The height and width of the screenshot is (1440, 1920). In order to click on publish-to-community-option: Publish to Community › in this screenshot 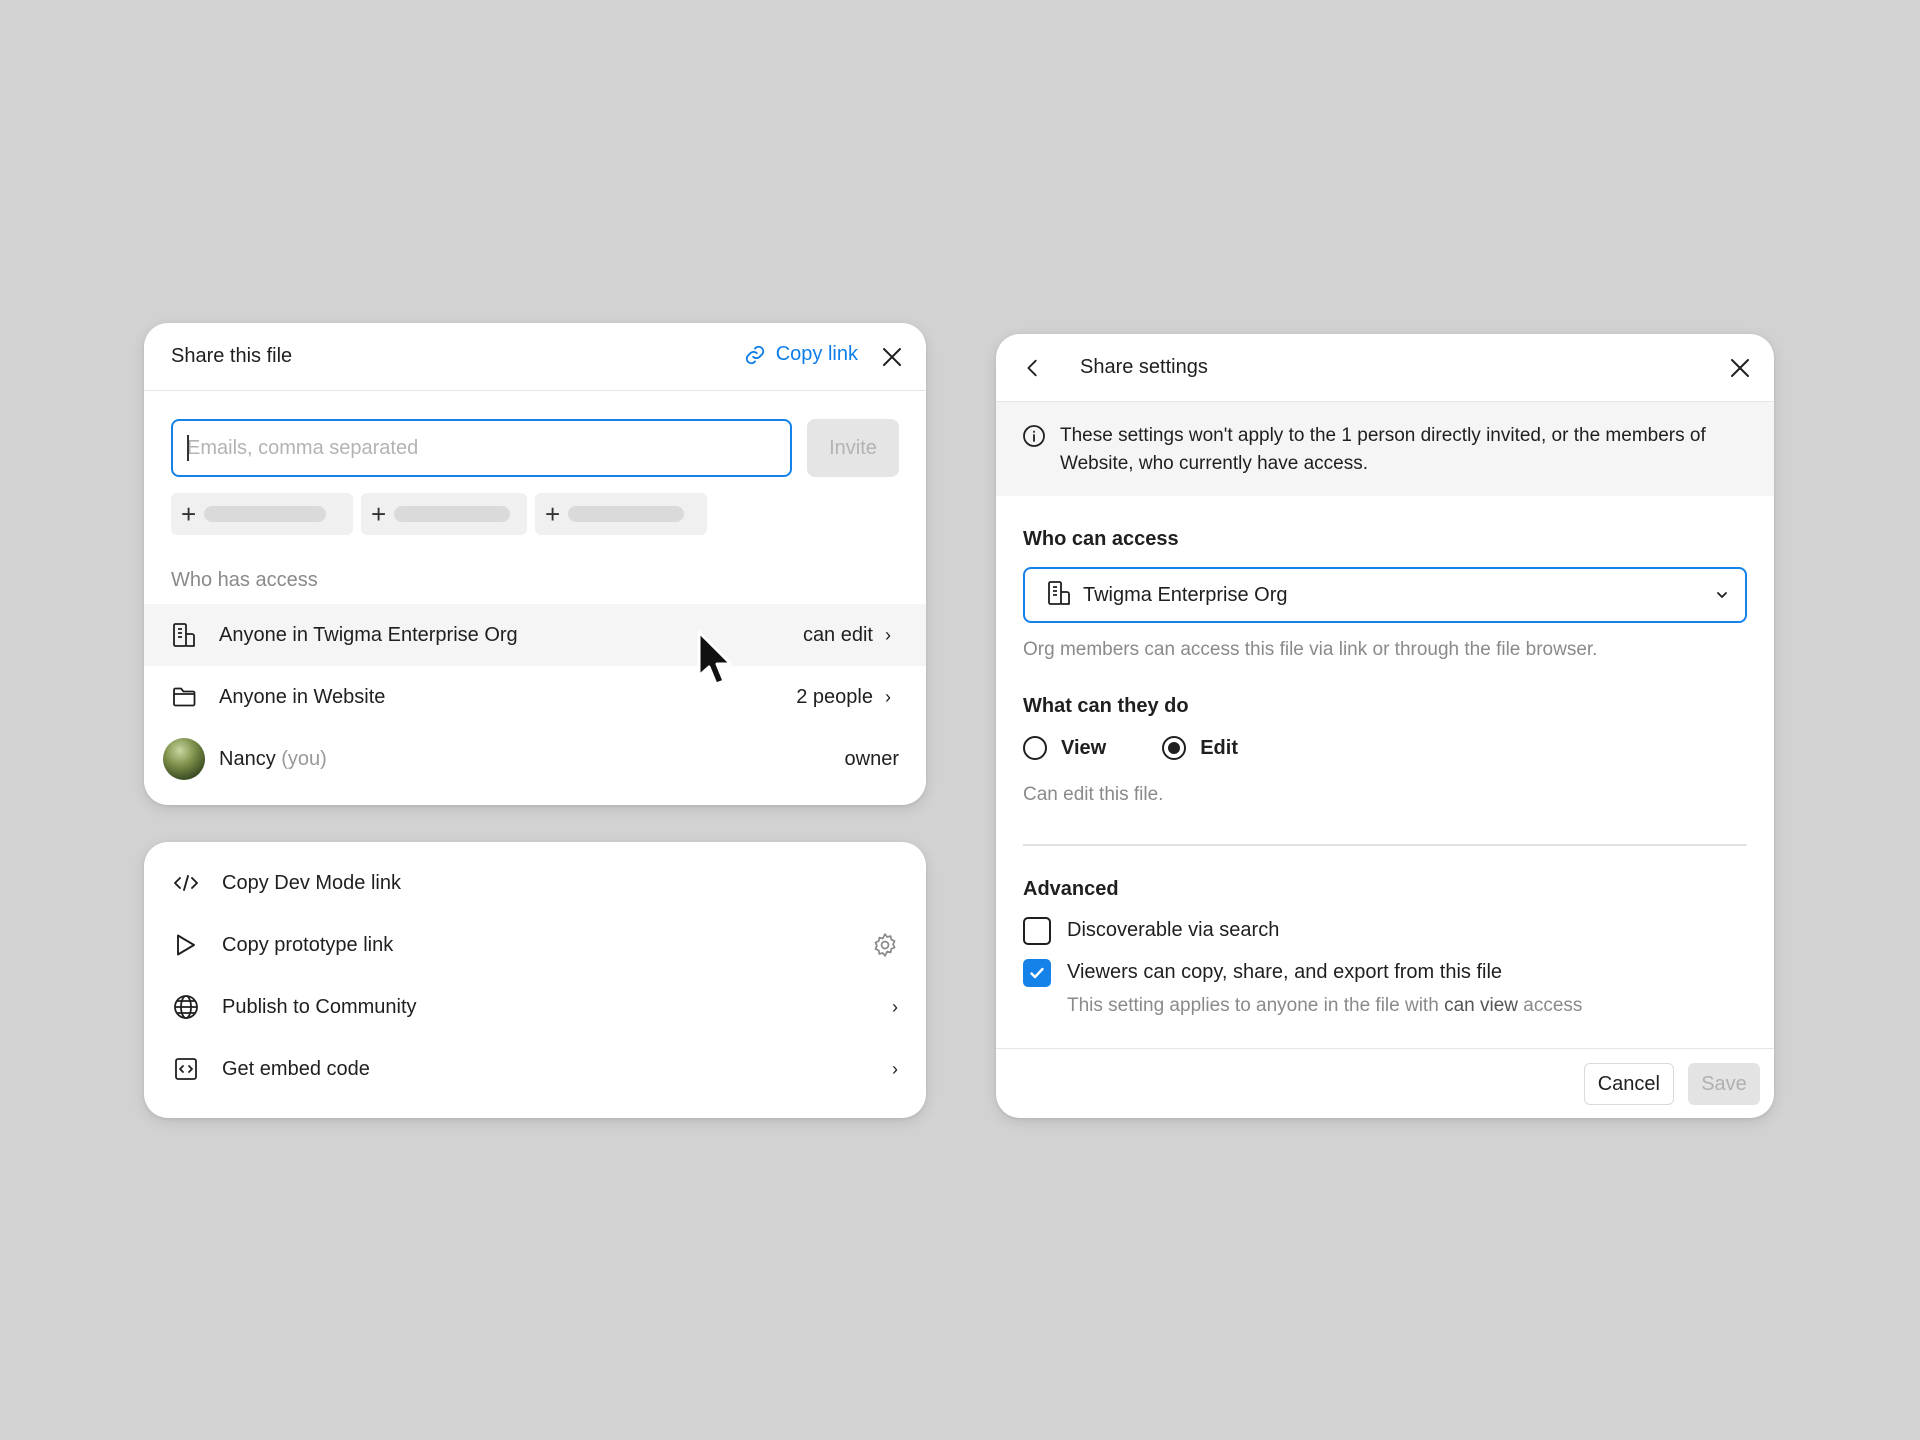, I will do `click(535, 1007)`.